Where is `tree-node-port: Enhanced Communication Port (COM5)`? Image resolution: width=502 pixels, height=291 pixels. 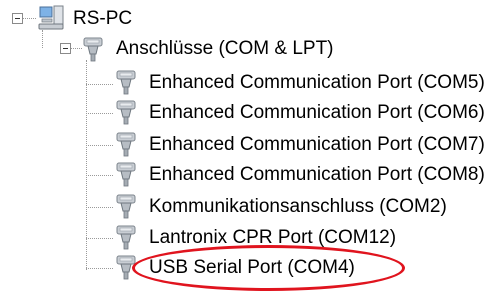 tree-node-port: Enhanced Communication Port (COM5) is located at coordinates (317, 83).